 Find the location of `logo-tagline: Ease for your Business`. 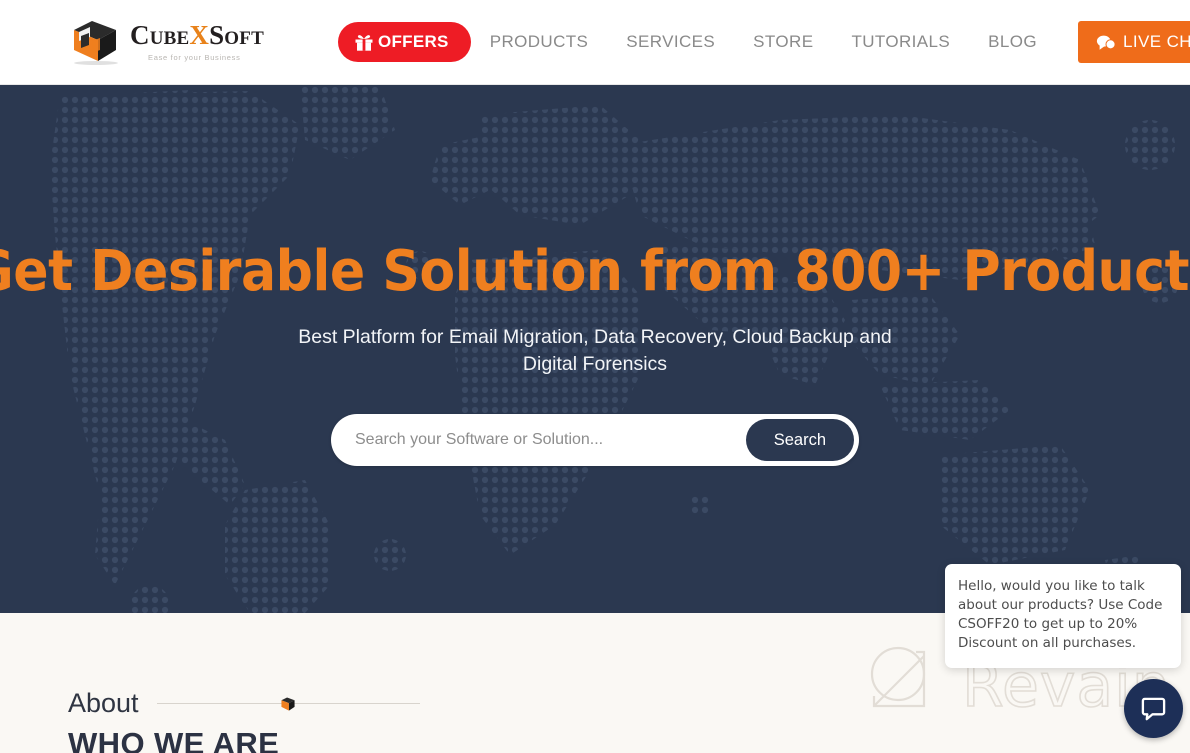

logo-tagline: Ease for your Business is located at coordinates (194, 57).